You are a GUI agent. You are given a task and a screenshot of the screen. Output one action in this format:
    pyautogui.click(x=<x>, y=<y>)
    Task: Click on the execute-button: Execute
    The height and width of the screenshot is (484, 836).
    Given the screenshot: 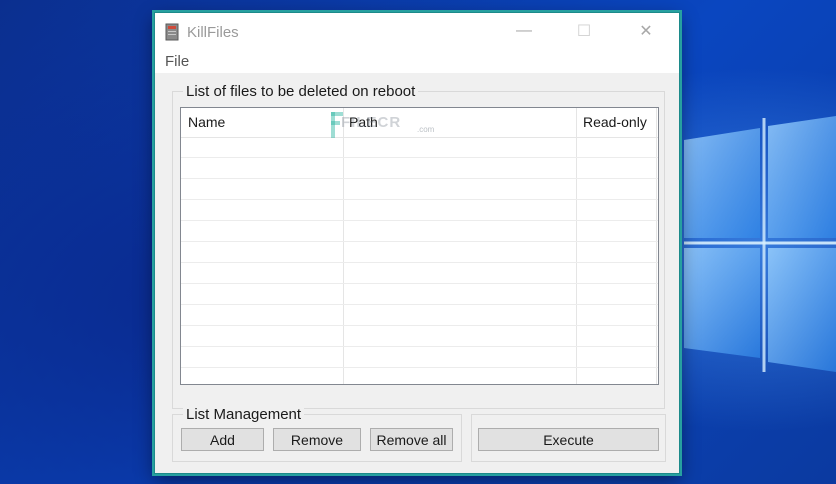 What is the action you would take?
    pyautogui.click(x=568, y=439)
    